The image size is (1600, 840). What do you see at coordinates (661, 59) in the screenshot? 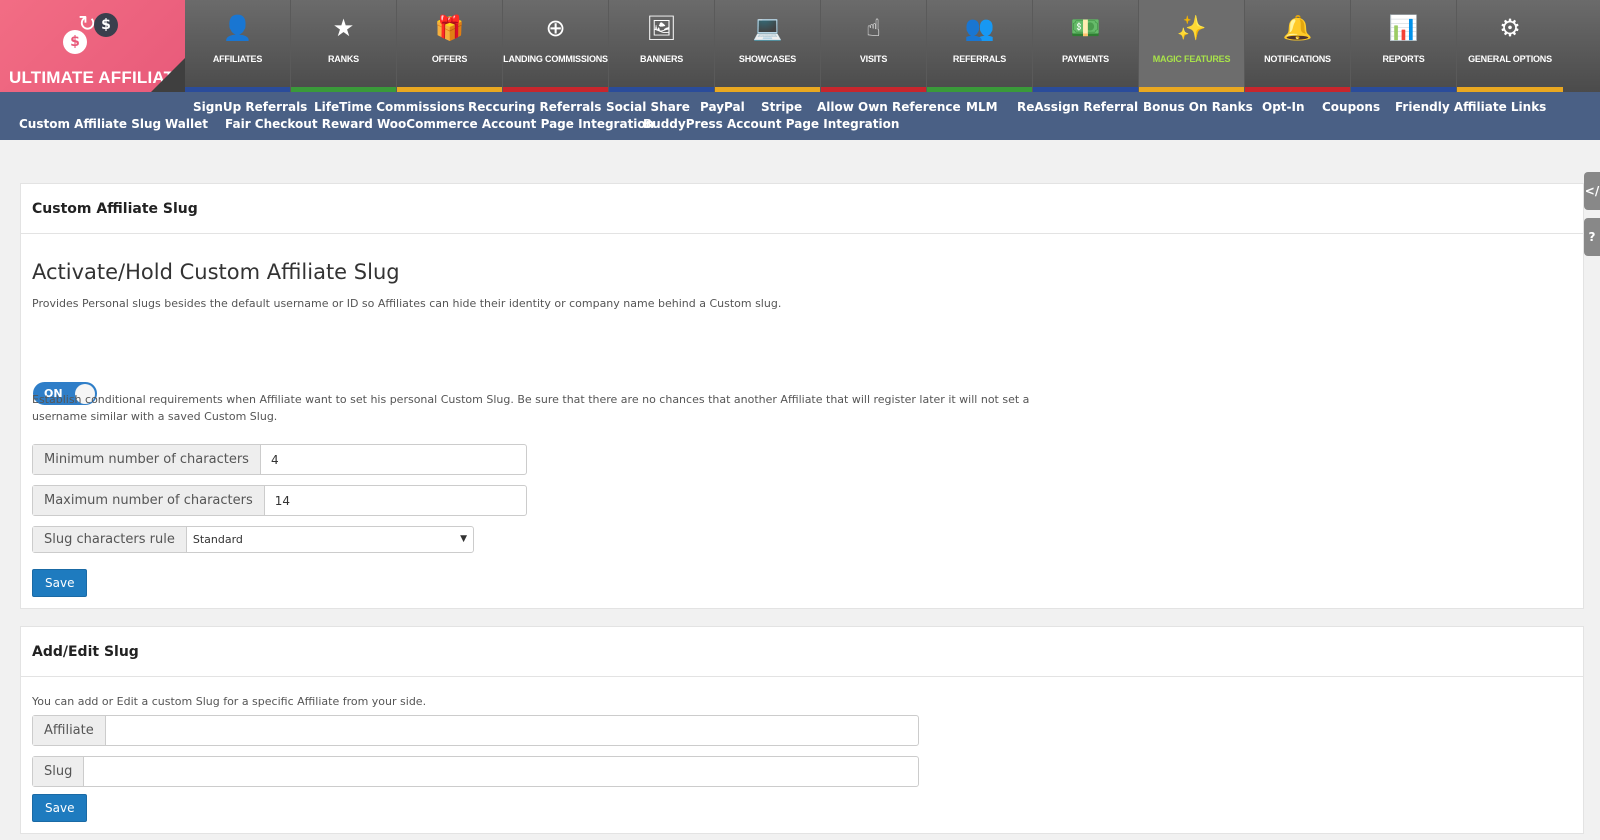
I see `nav-label: BANNERS` at bounding box center [661, 59].